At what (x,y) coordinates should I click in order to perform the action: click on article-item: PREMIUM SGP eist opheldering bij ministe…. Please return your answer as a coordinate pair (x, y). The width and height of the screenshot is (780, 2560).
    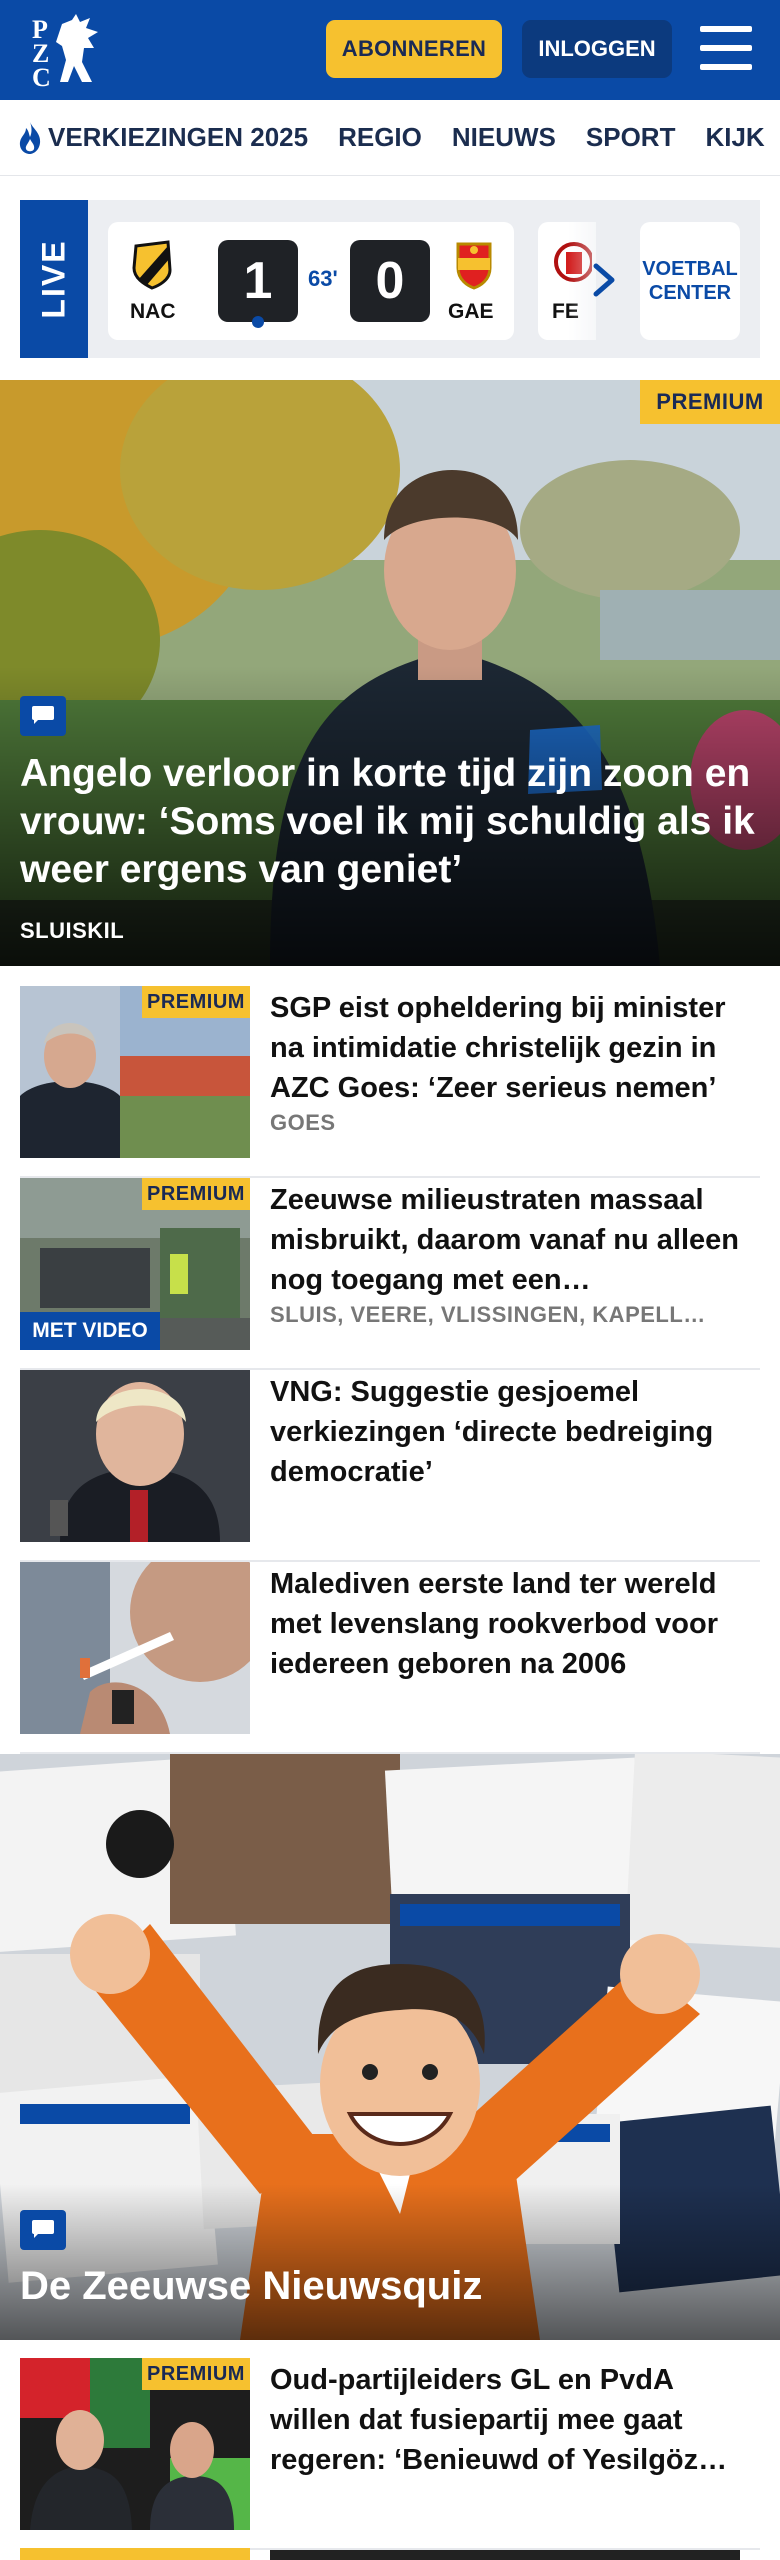
    Looking at the image, I should click on (390, 1082).